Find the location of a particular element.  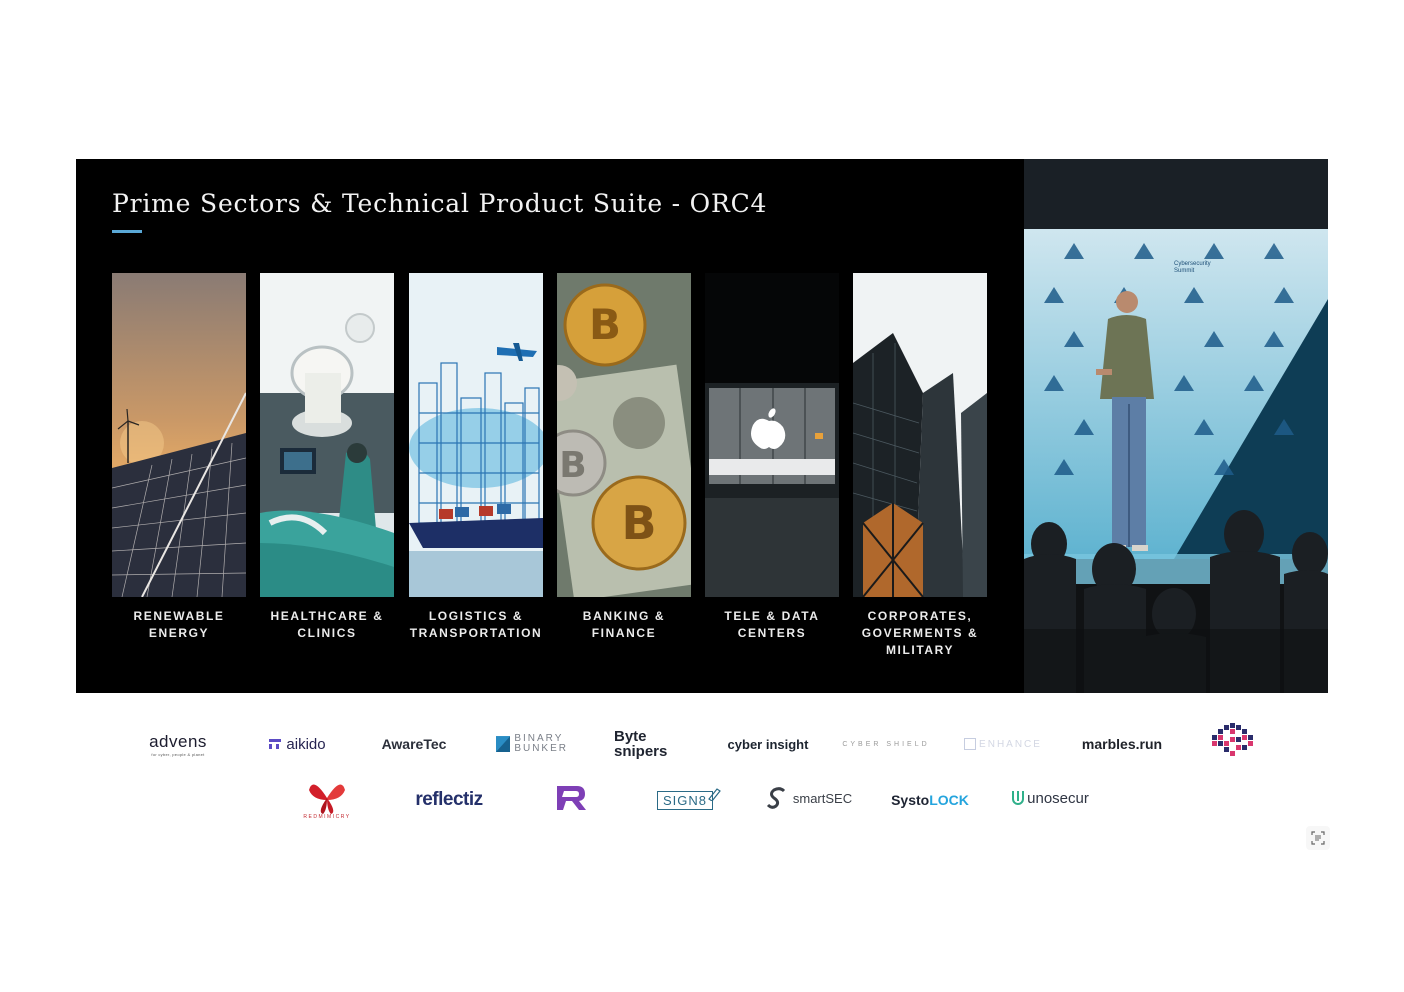

smartsec-icon is located at coordinates (775, 798).